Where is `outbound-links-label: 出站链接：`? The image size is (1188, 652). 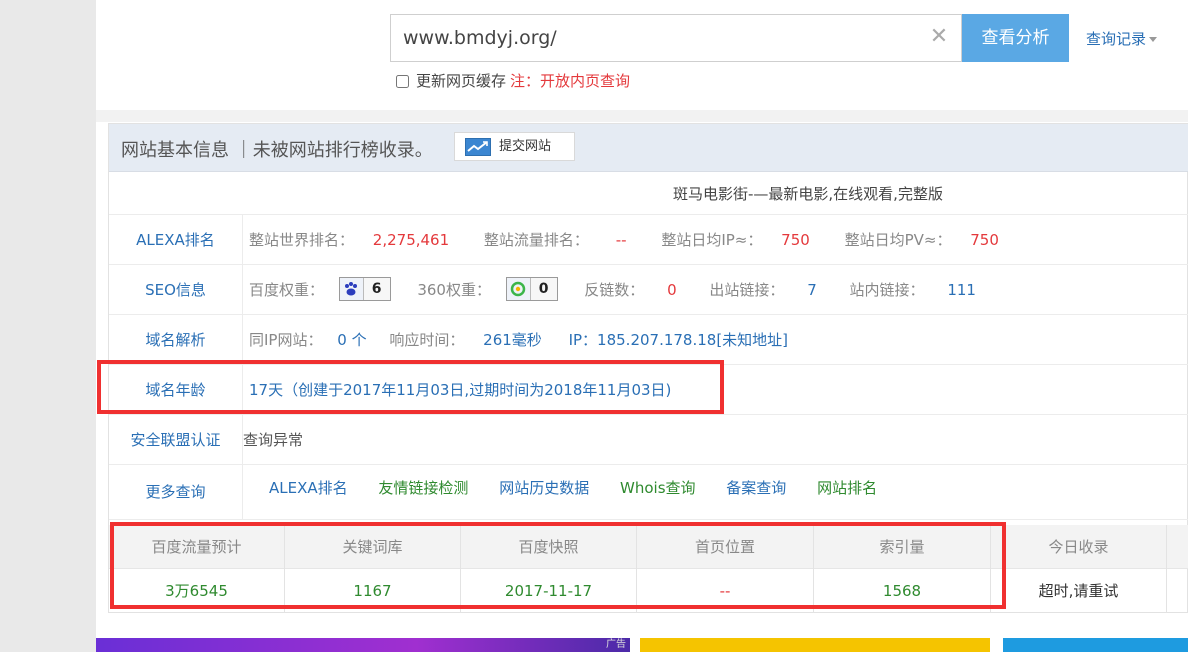 outbound-links-label: 出站链接： is located at coordinates (747, 290).